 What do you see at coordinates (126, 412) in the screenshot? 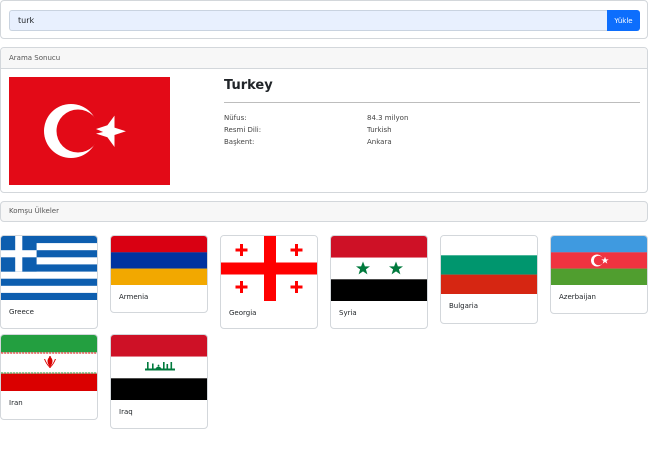
I see `neighbor-name: Iraq` at bounding box center [126, 412].